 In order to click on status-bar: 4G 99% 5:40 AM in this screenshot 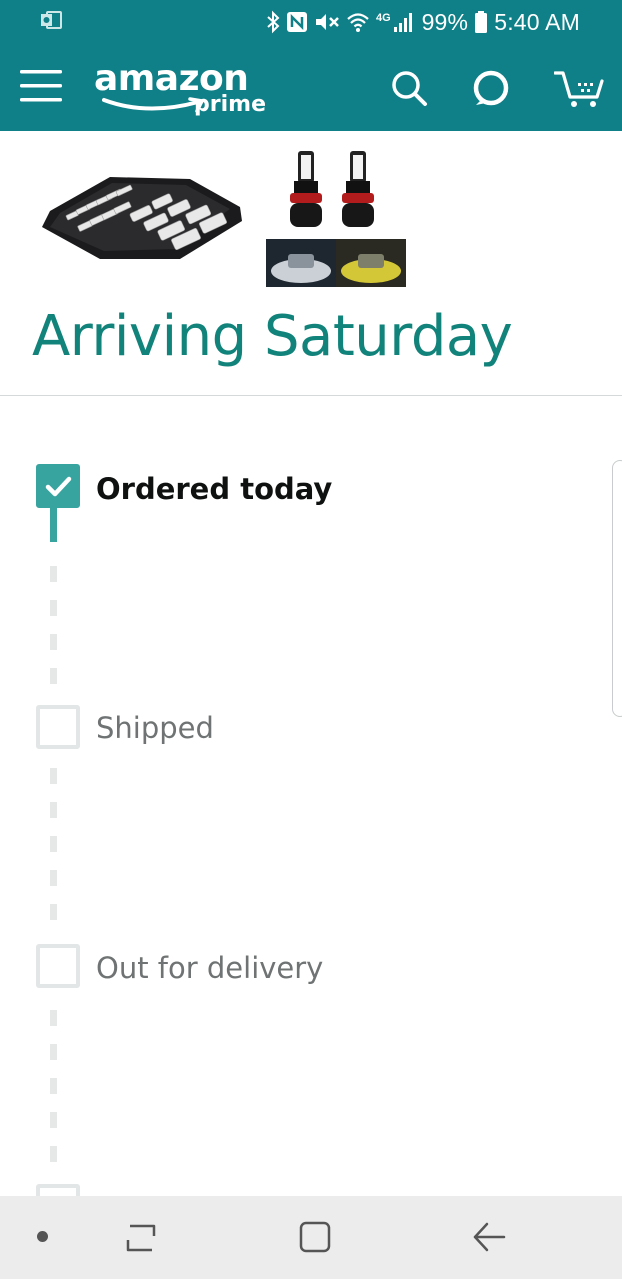, I will do `click(311, 22)`.